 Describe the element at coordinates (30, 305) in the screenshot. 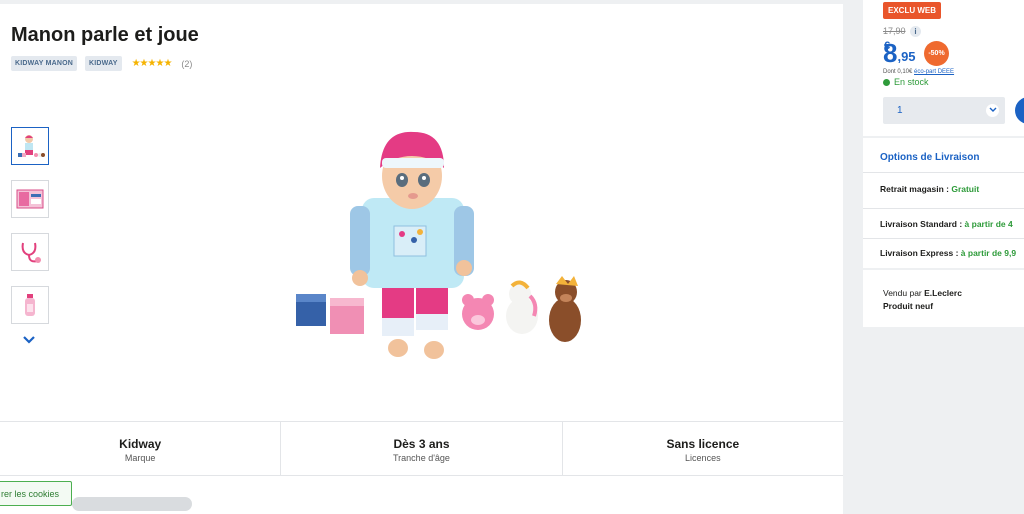

I see `thumbnail-bottle` at that location.